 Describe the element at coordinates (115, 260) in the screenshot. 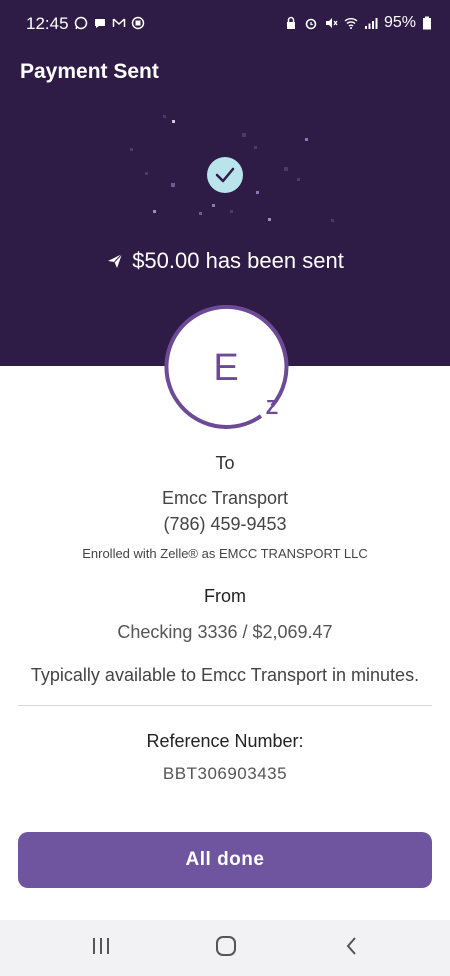

I see `paper-plane-icon` at that location.